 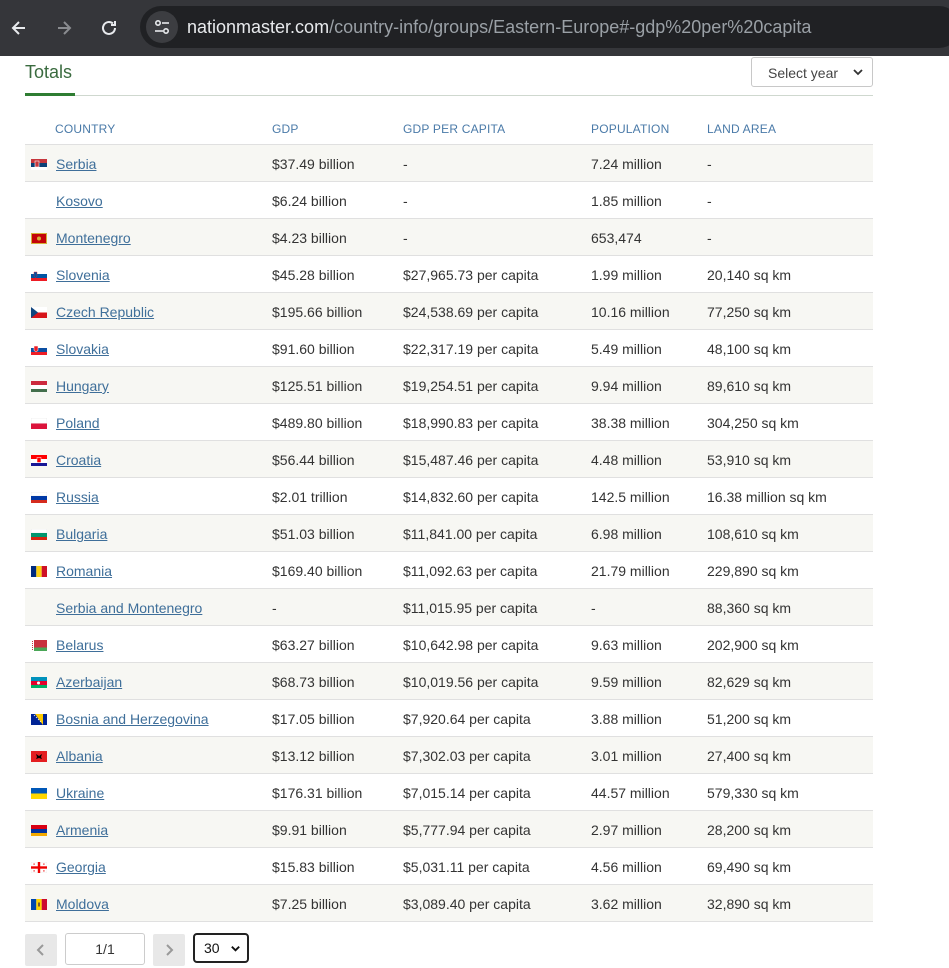 I want to click on georgia-flag-icon, so click(x=39, y=867).